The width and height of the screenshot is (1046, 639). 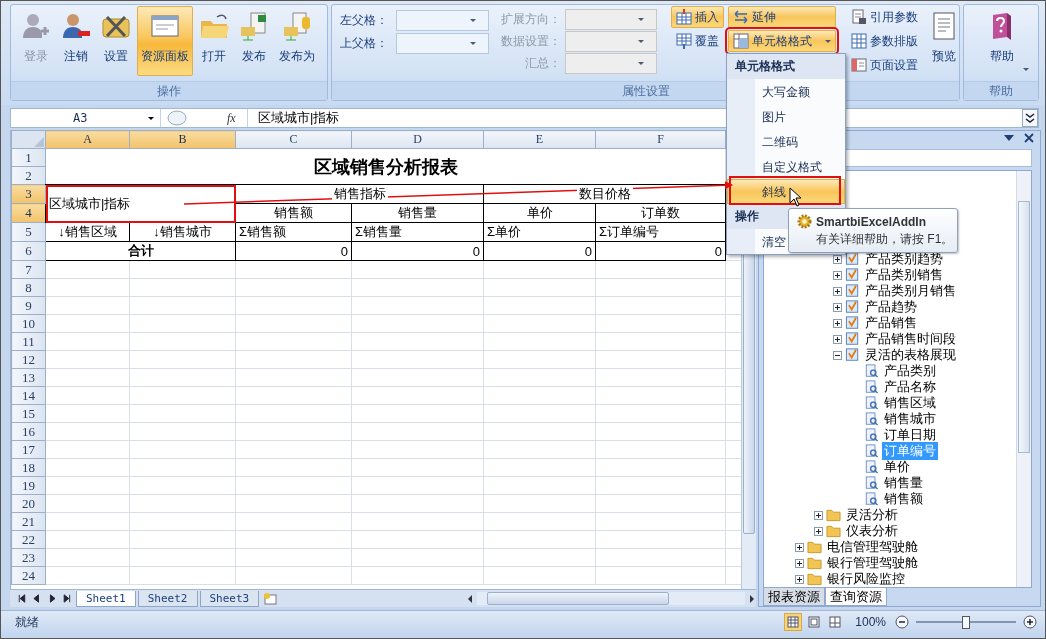 I want to click on tree-item: 仪表分析, so click(x=872, y=531).